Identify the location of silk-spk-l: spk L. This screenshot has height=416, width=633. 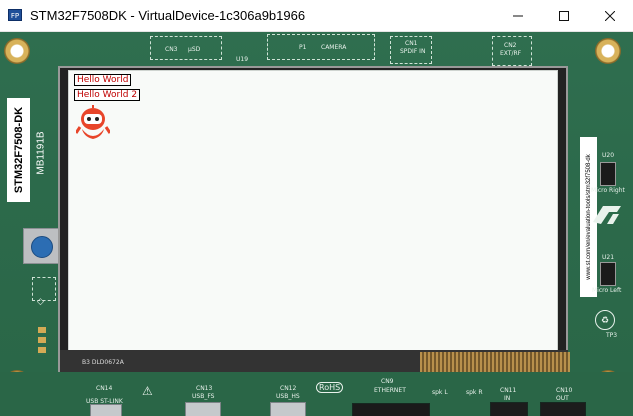
(440, 392).